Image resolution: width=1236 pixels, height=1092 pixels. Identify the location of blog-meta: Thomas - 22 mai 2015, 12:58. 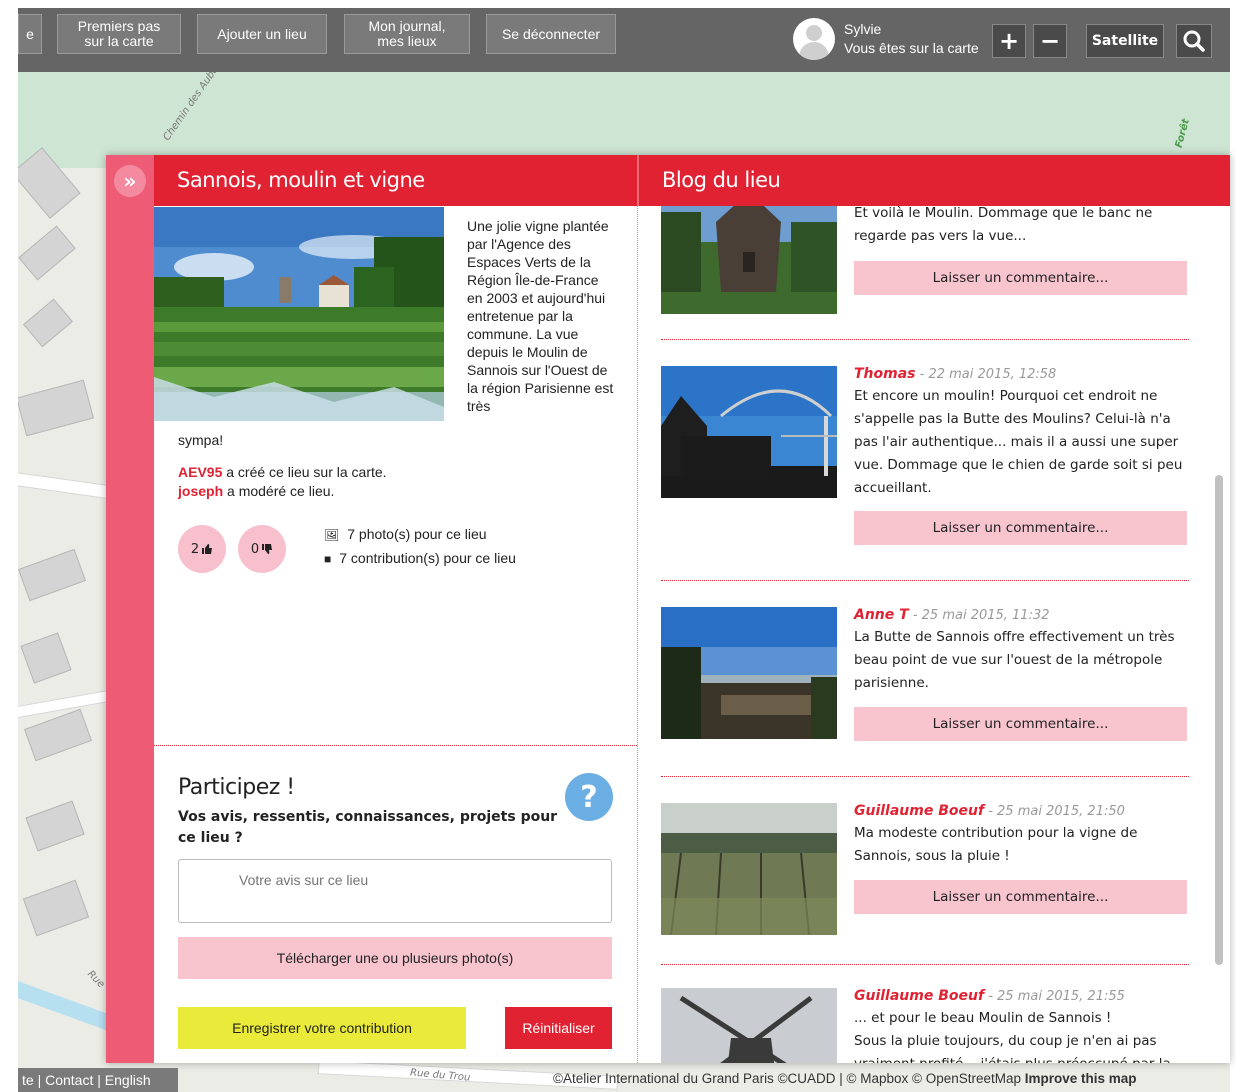
(955, 374).